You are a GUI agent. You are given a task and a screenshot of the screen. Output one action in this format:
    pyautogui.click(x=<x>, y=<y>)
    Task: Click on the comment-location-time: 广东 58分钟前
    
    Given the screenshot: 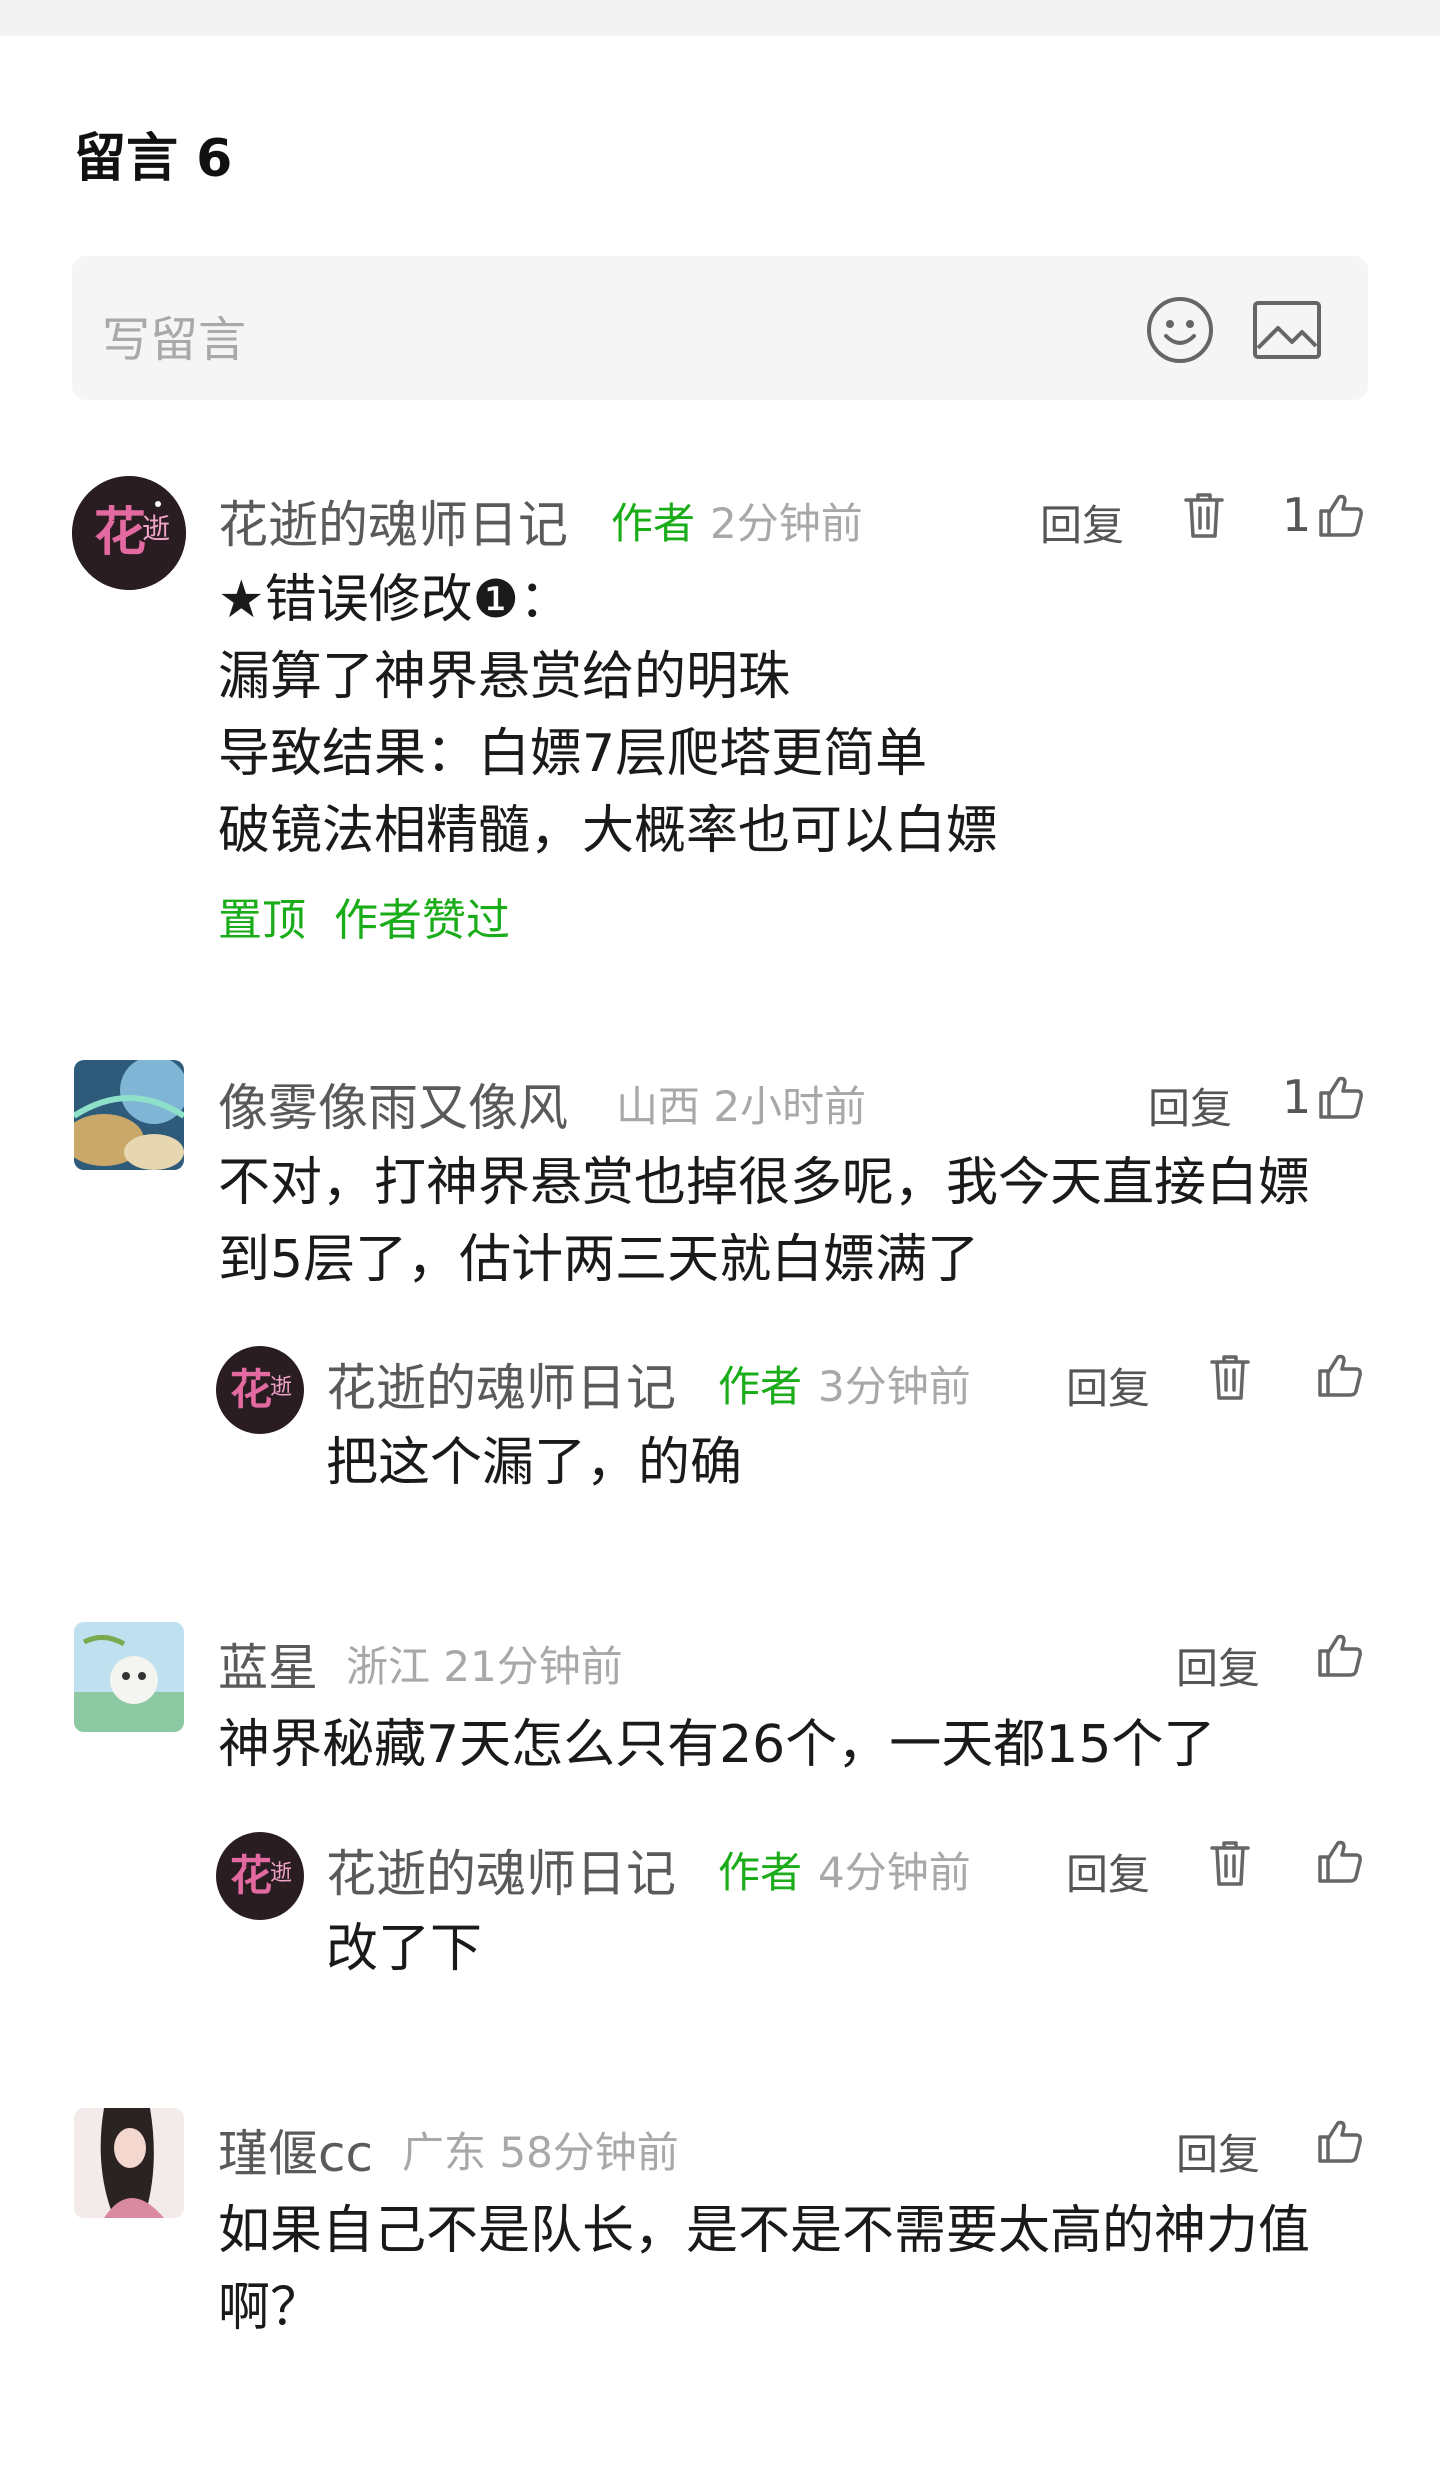 What is the action you would take?
    pyautogui.click(x=540, y=2152)
    